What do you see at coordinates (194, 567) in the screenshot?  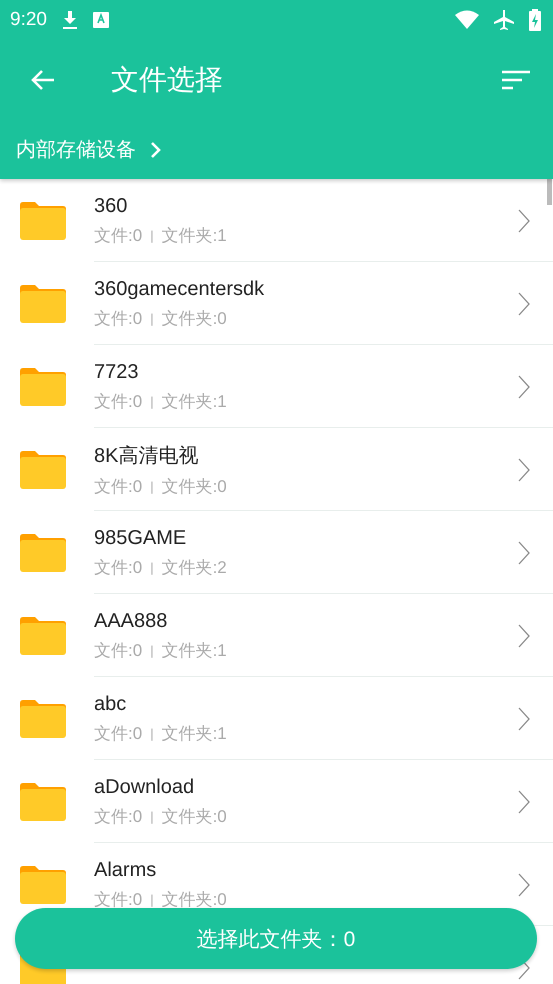 I see `folder-count: 文件夹:2` at bounding box center [194, 567].